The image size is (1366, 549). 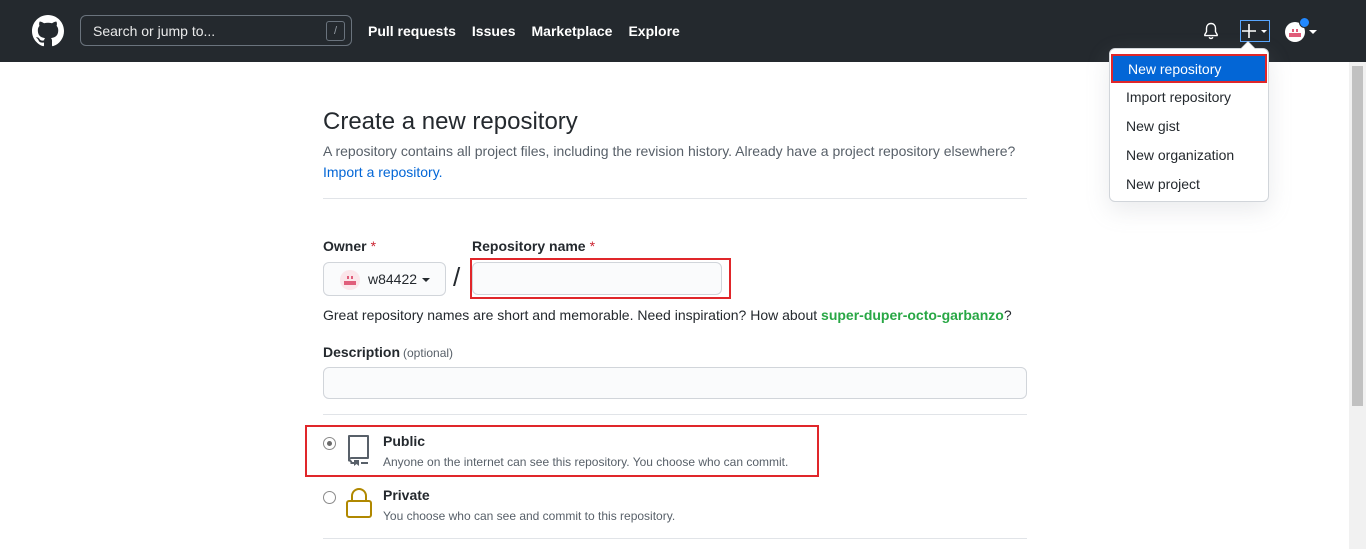 I want to click on nav-marketplace: Marketplace, so click(x=572, y=31).